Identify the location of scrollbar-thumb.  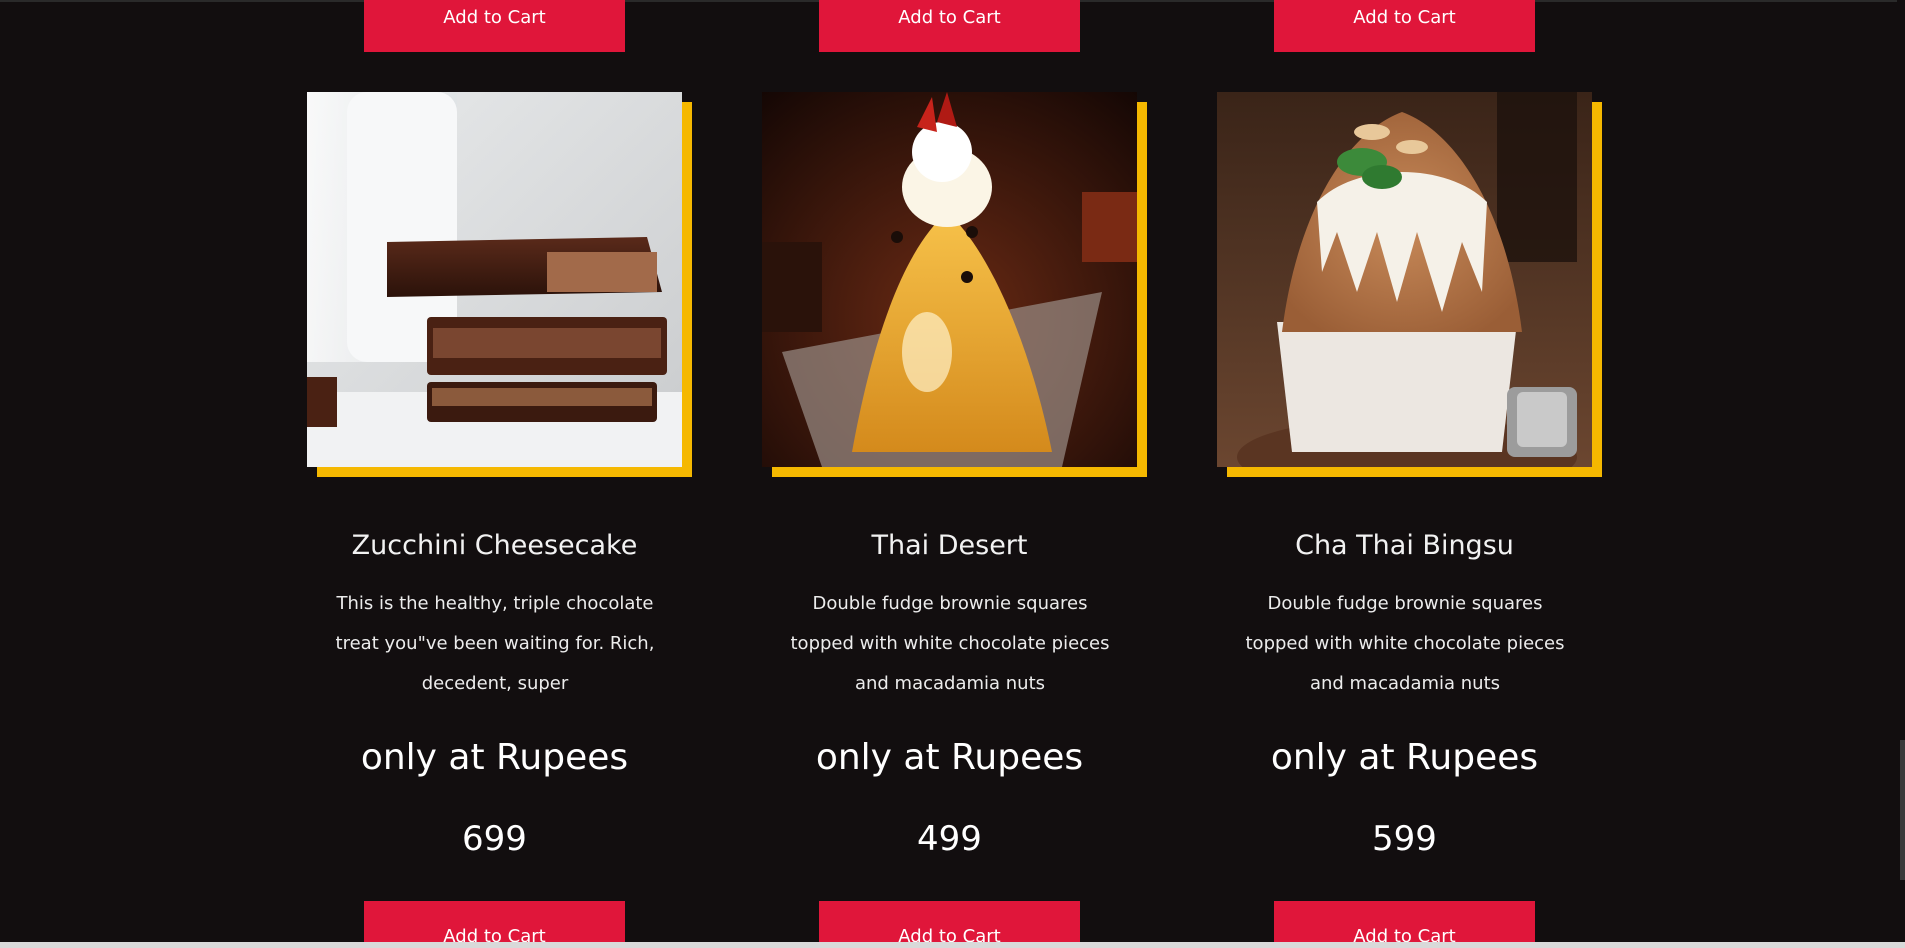
(1902, 810).